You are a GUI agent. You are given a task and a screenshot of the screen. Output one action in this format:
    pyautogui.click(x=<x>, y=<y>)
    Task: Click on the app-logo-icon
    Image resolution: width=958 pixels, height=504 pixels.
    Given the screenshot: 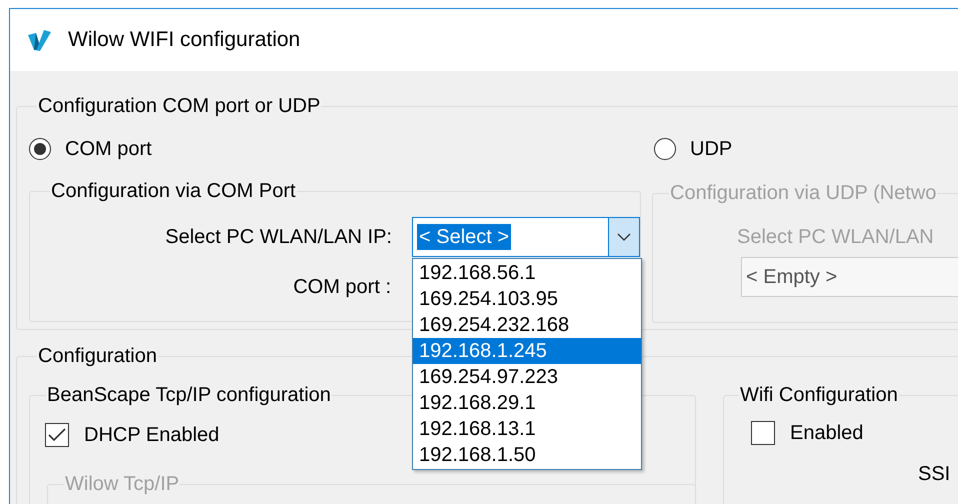 What is the action you would take?
    pyautogui.click(x=39, y=40)
    